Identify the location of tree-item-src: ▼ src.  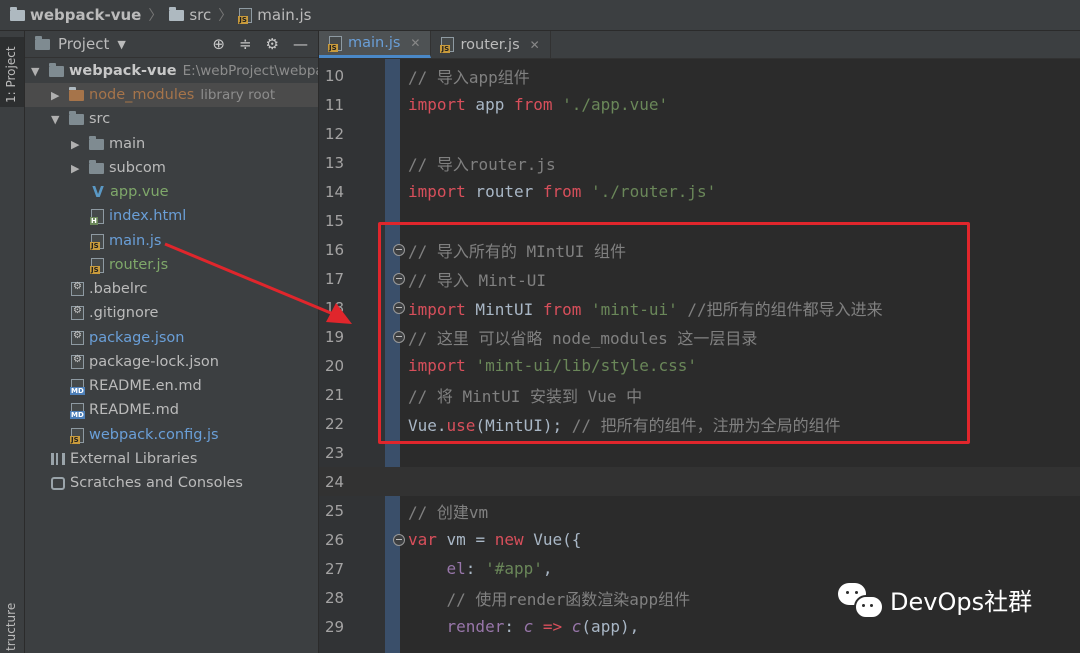
(171, 119).